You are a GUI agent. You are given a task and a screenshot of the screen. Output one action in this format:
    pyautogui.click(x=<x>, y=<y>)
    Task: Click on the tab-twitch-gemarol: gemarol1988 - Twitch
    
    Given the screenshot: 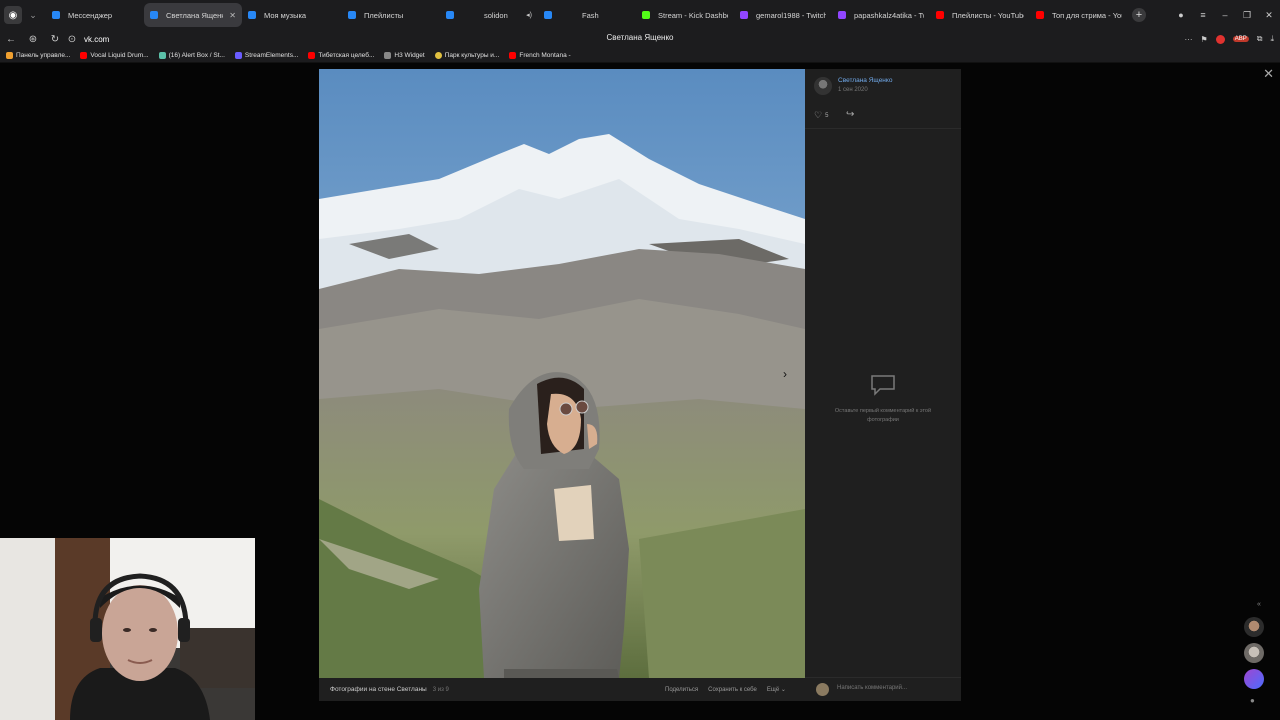 What is the action you would take?
    pyautogui.click(x=783, y=15)
    